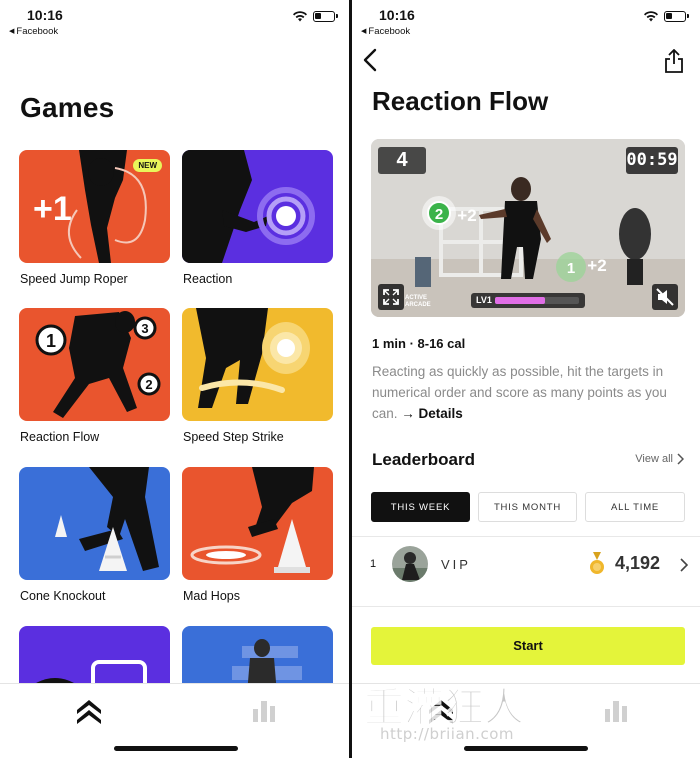 This screenshot has height=758, width=700. What do you see at coordinates (597, 563) in the screenshot?
I see `gold-medal-icon` at bounding box center [597, 563].